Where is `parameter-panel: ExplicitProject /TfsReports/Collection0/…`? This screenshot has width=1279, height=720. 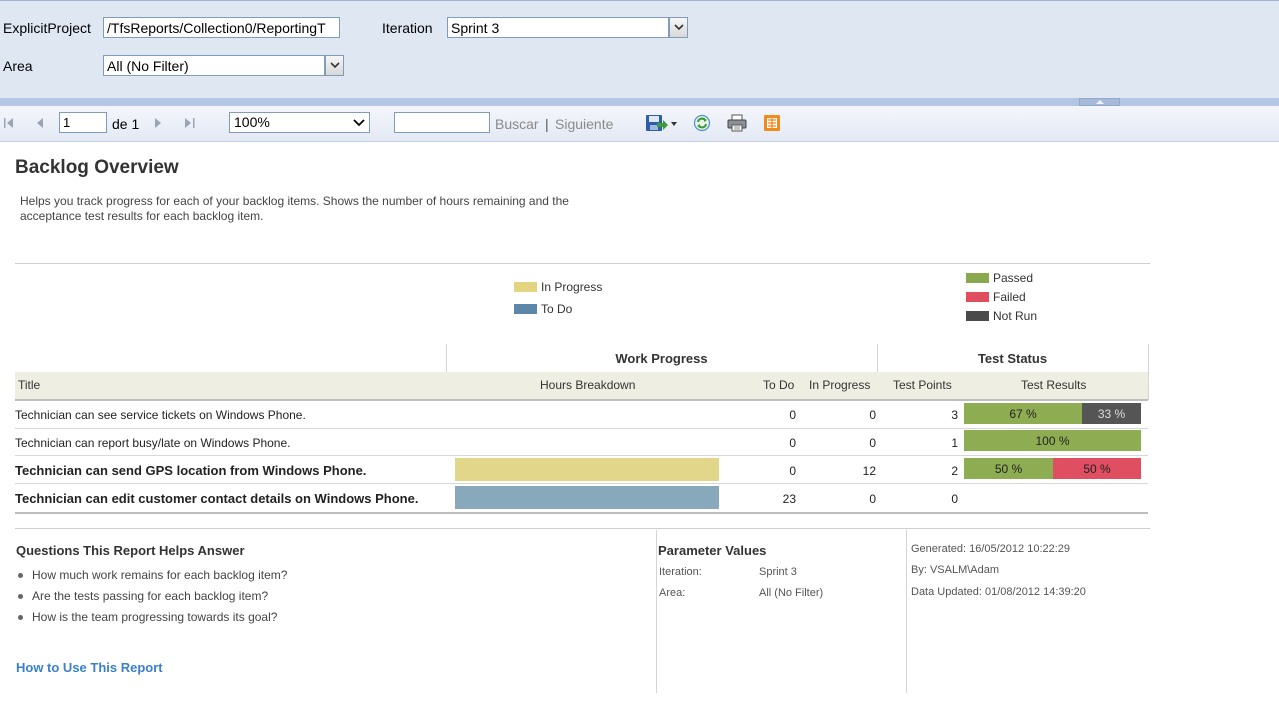
parameter-panel: ExplicitProject /TfsReports/Collection0/… is located at coordinates (639, 49).